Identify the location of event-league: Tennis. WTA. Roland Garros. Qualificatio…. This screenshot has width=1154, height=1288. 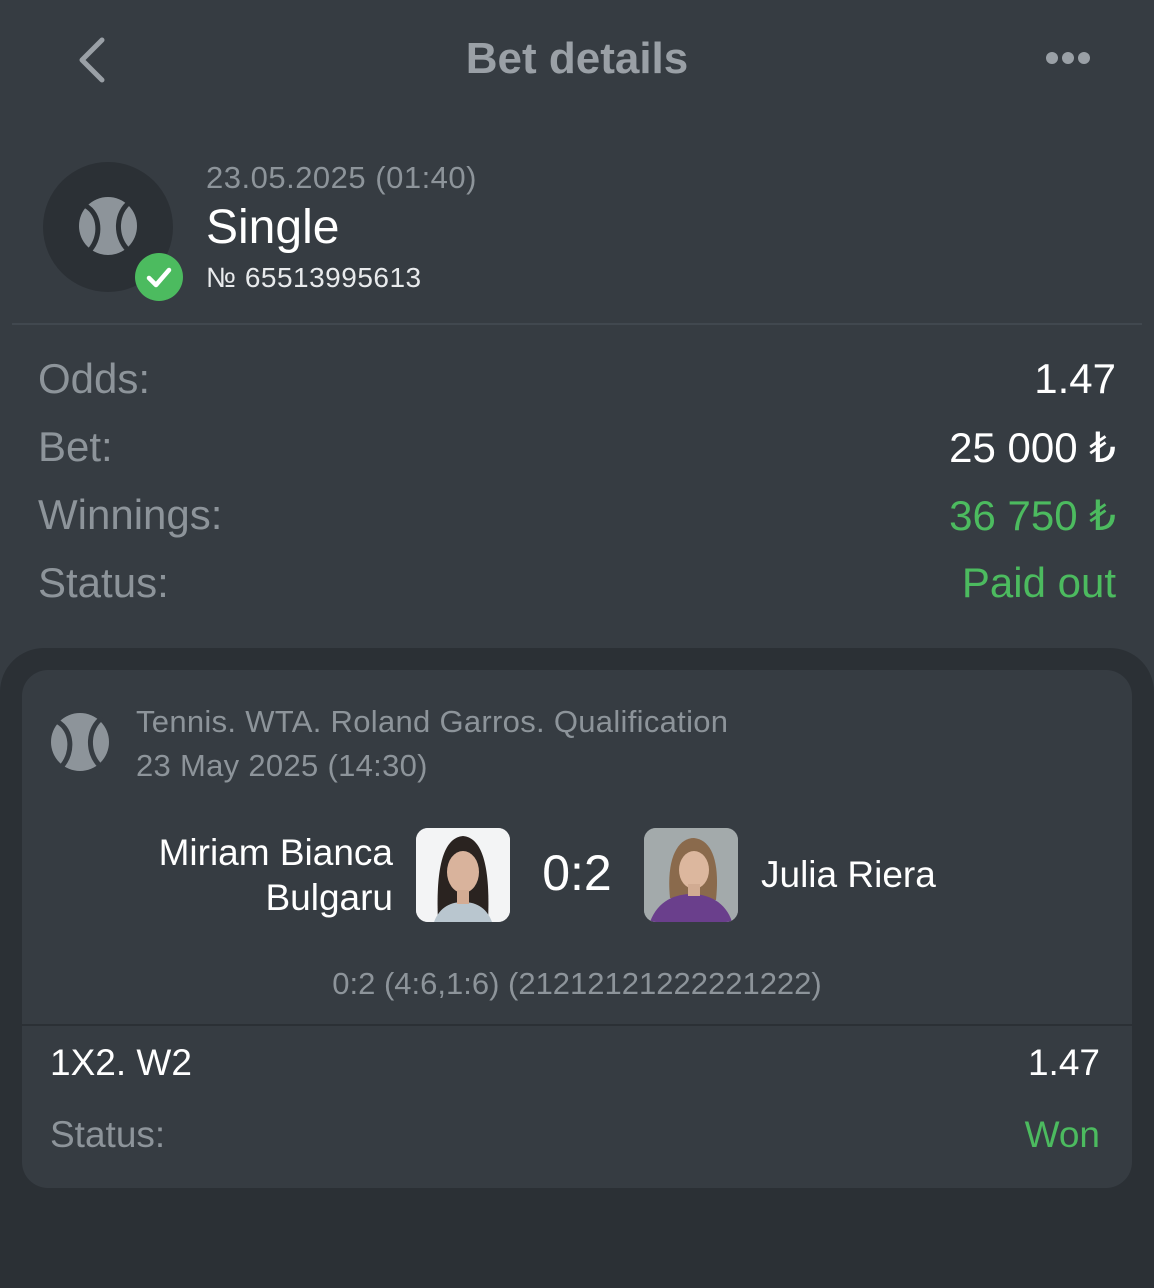
(432, 721).